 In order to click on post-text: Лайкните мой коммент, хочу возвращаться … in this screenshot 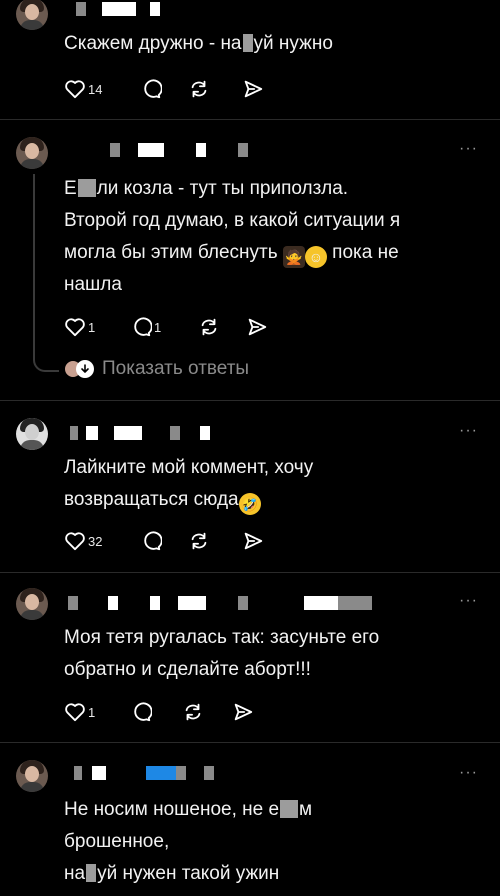, I will do `click(274, 484)`.